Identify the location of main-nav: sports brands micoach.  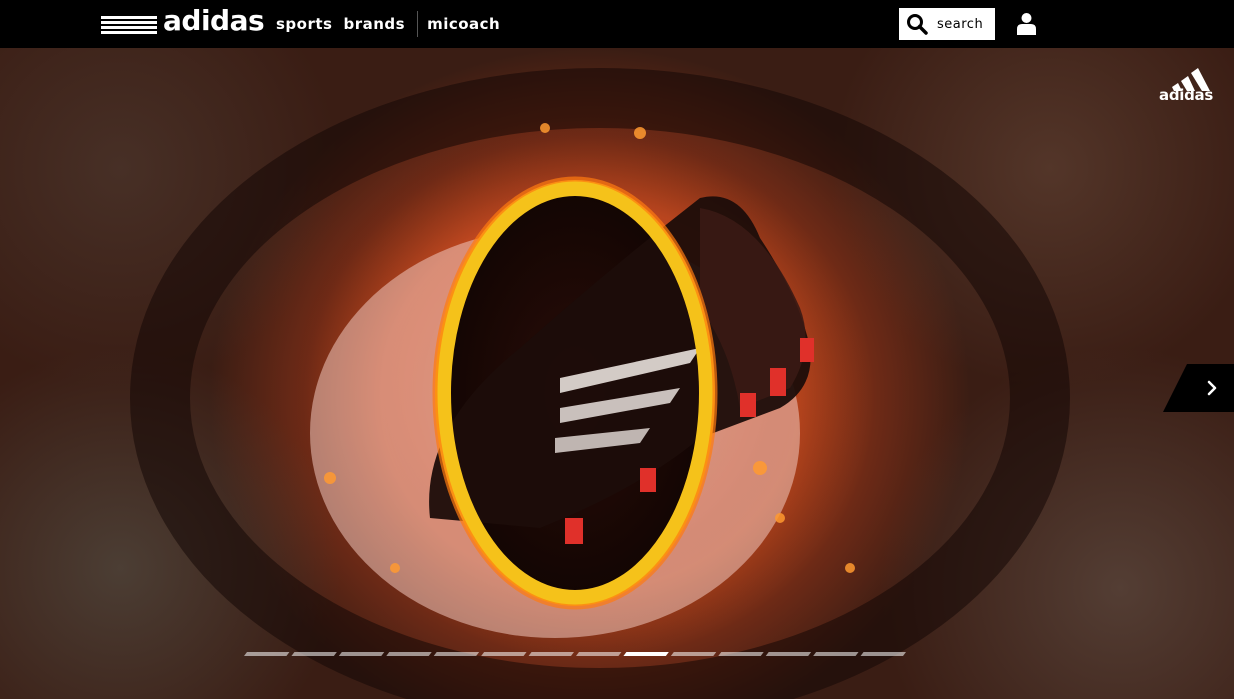
(393, 24).